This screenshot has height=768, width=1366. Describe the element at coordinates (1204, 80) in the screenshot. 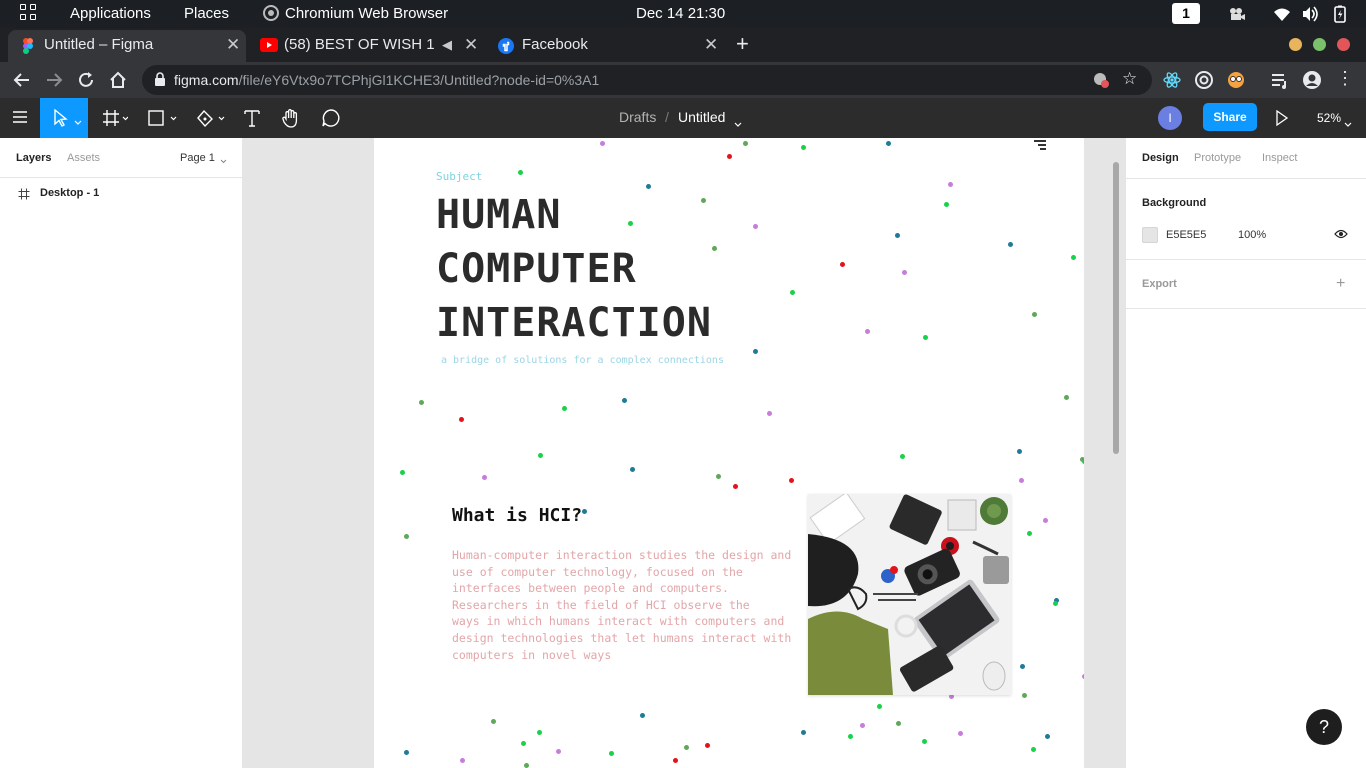

I see `extension-target-icon` at that location.